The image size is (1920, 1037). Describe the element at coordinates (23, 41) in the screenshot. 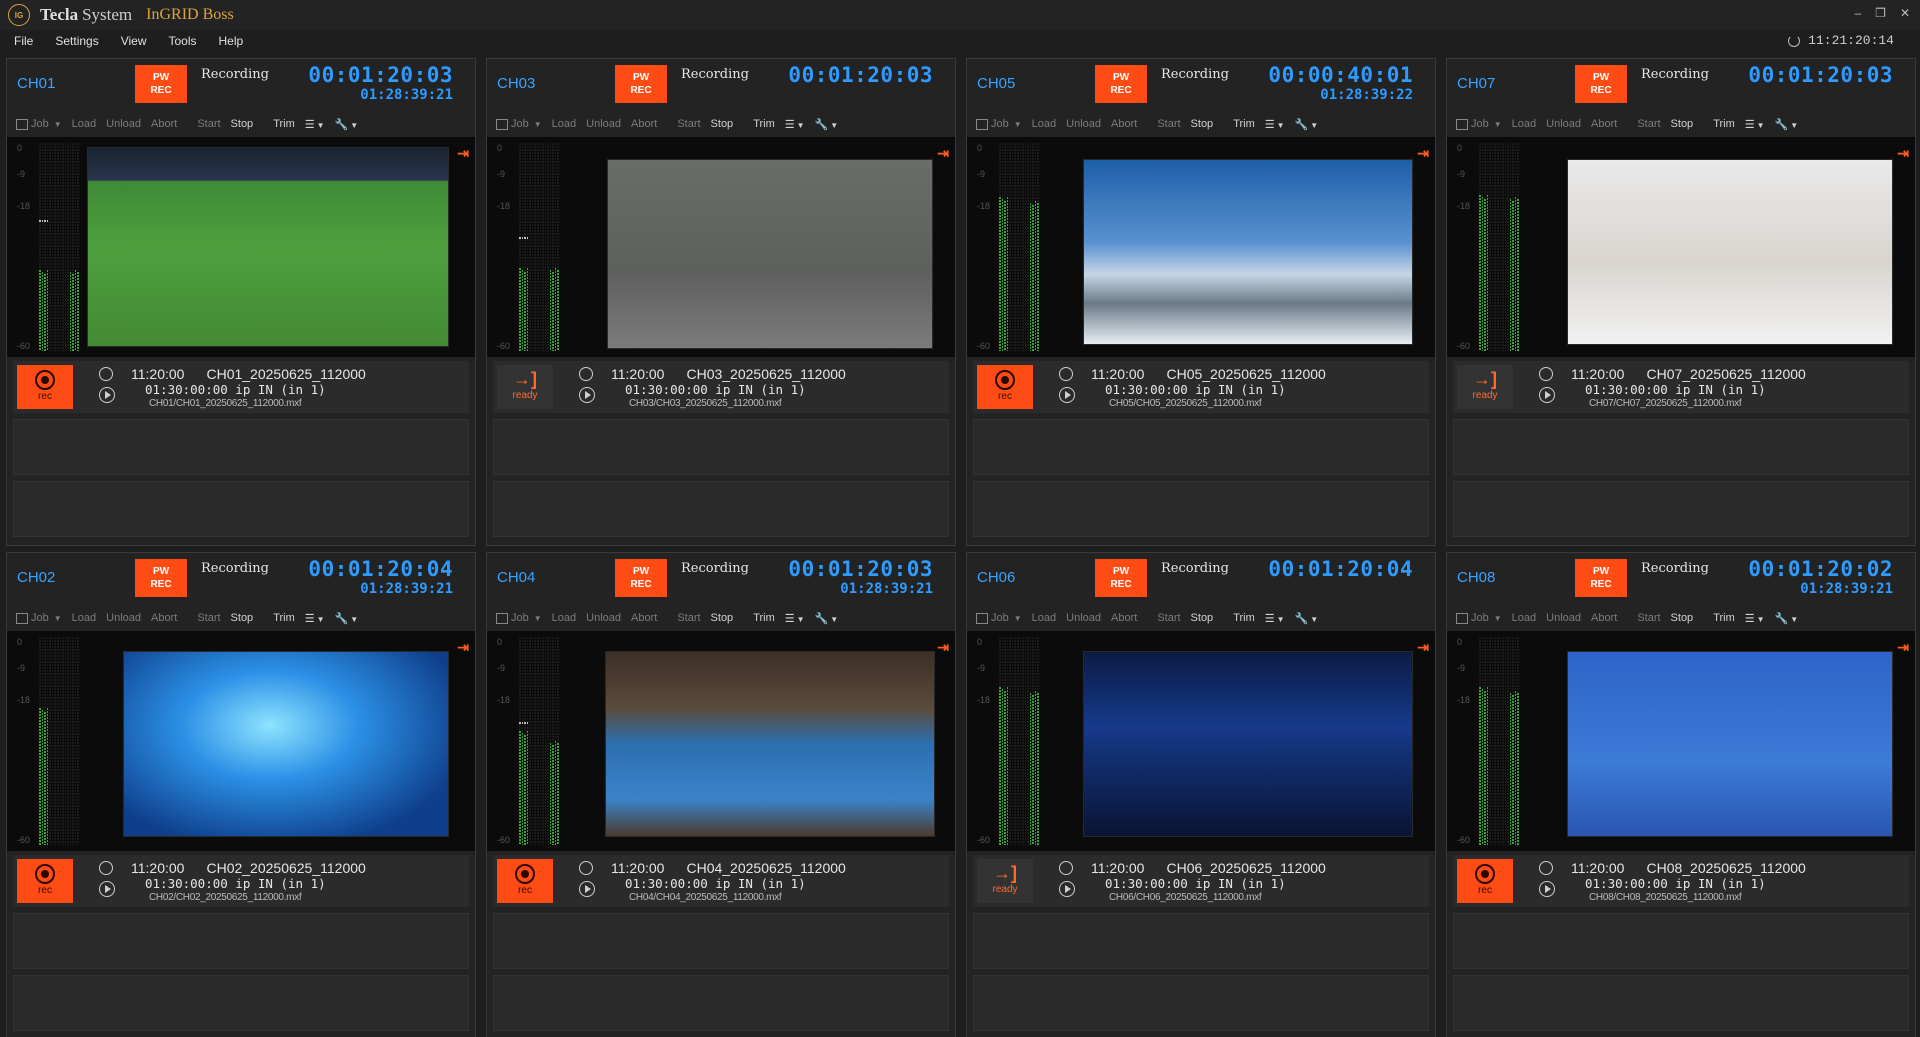

I see `menu-file: File` at that location.